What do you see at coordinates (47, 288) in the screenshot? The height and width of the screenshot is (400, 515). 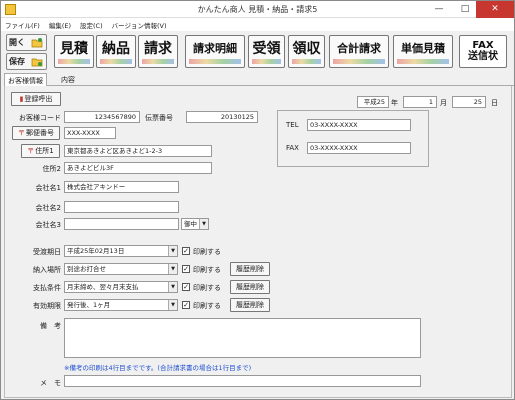 I see `payment-terms-label: 支払条件` at bounding box center [47, 288].